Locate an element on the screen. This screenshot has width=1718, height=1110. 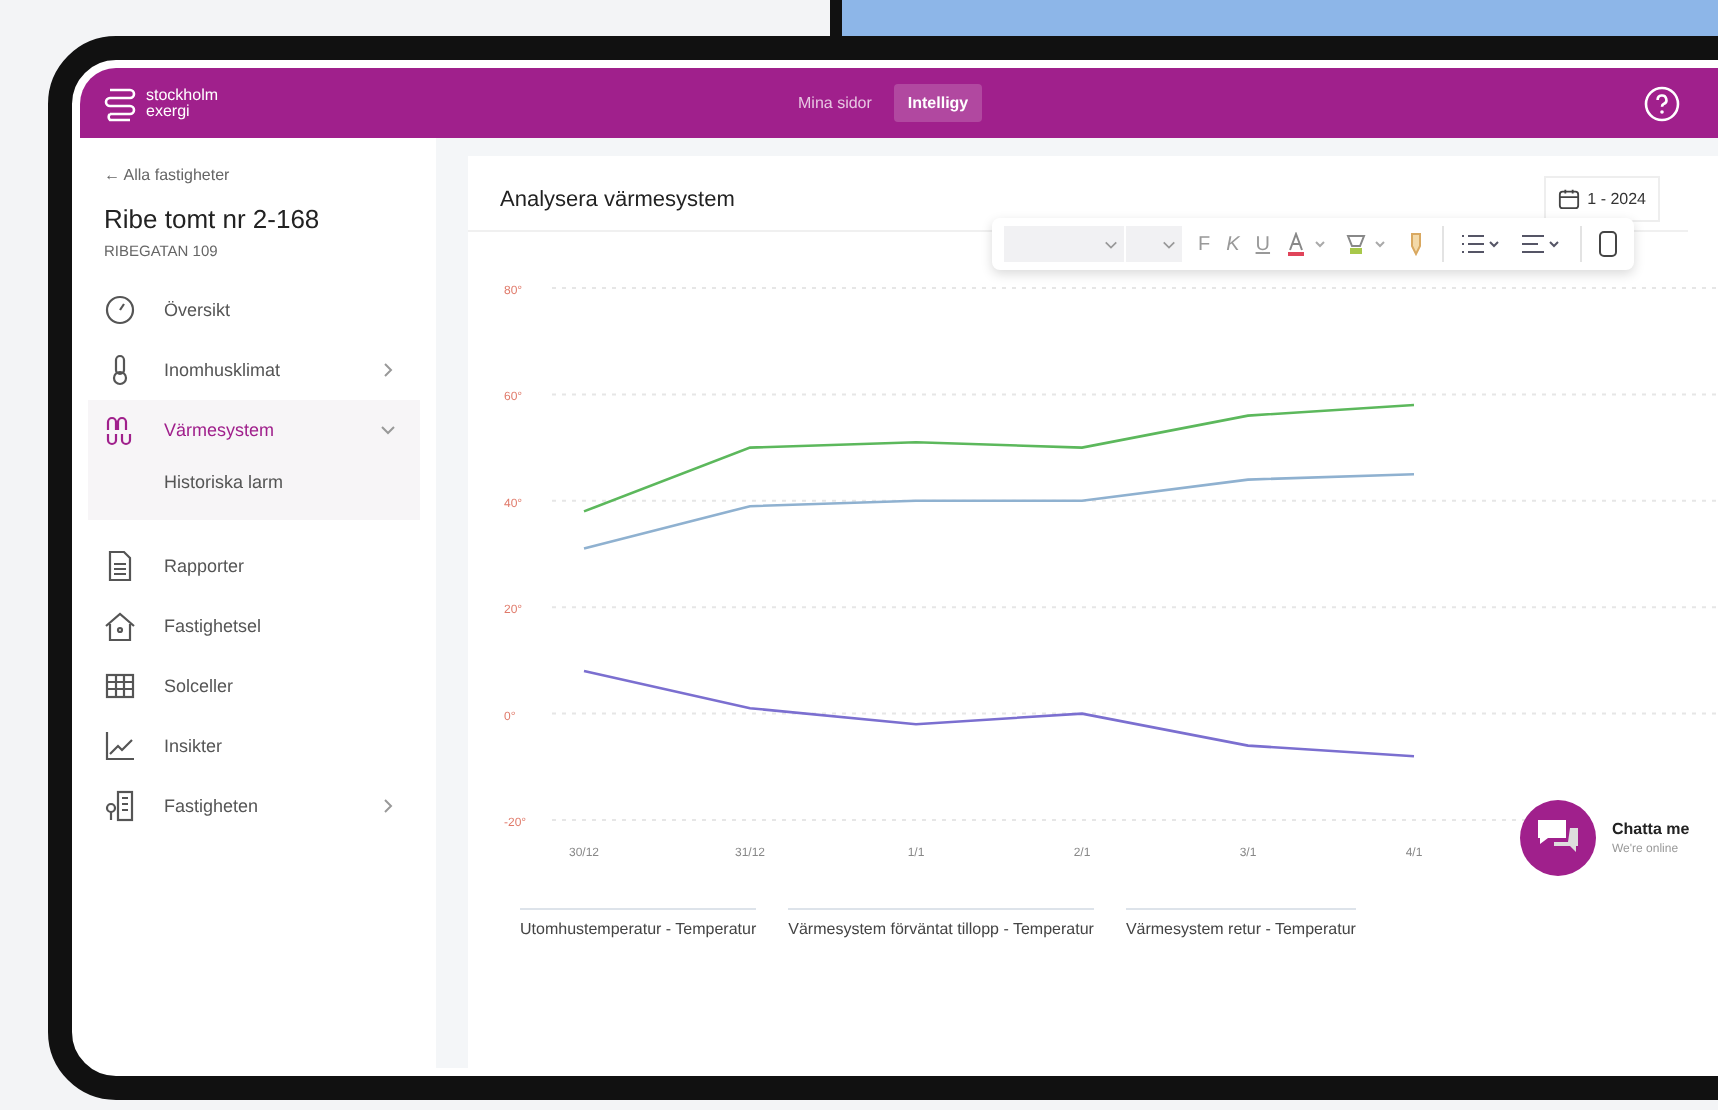
chat-button is located at coordinates (1558, 838).